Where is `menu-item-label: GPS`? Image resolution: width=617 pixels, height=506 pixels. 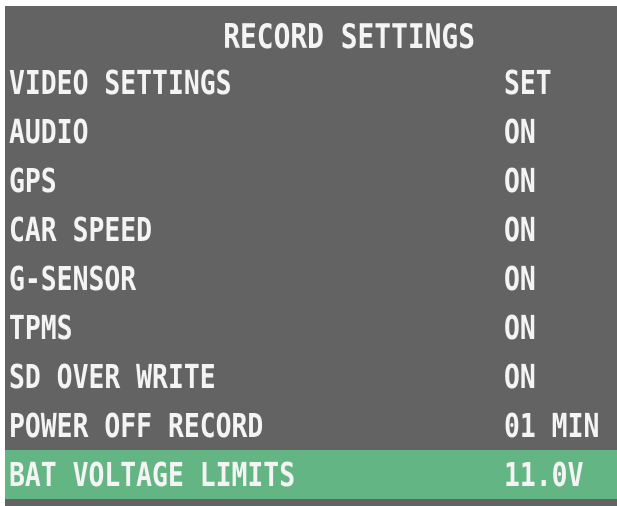 menu-item-label: GPS is located at coordinates (33, 180).